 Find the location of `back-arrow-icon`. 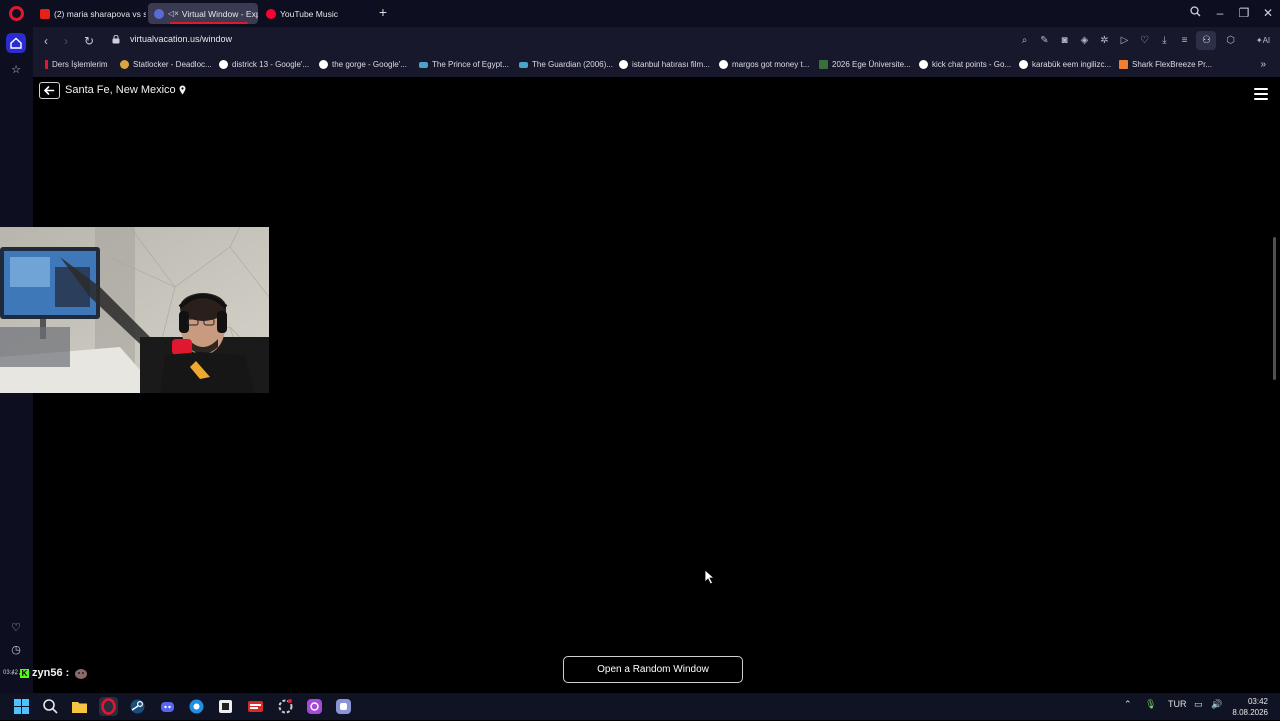

back-arrow-icon is located at coordinates (49, 90).